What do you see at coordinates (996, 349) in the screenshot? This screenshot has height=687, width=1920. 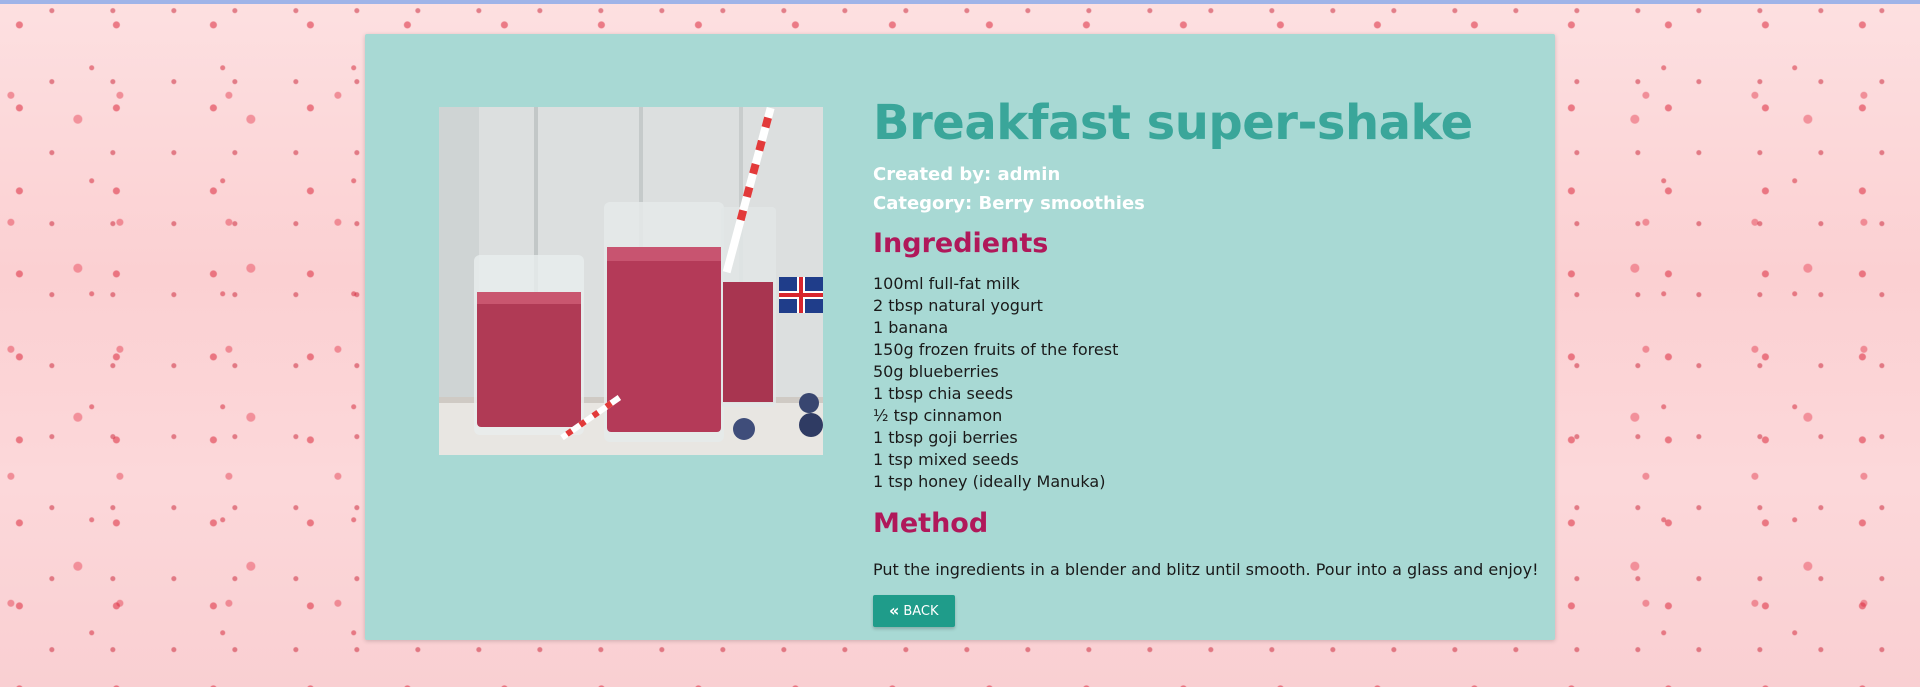 I see `ingredient-item: 150g frozen fruits of the forest` at bounding box center [996, 349].